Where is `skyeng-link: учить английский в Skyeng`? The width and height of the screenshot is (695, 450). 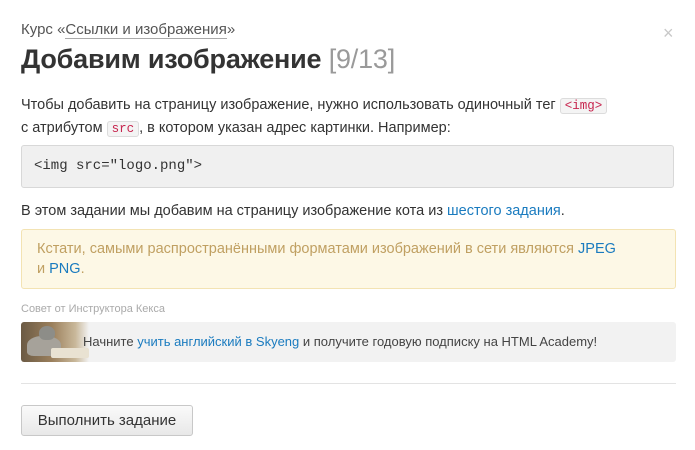
skyeng-link: учить английский в Skyeng is located at coordinates (218, 341).